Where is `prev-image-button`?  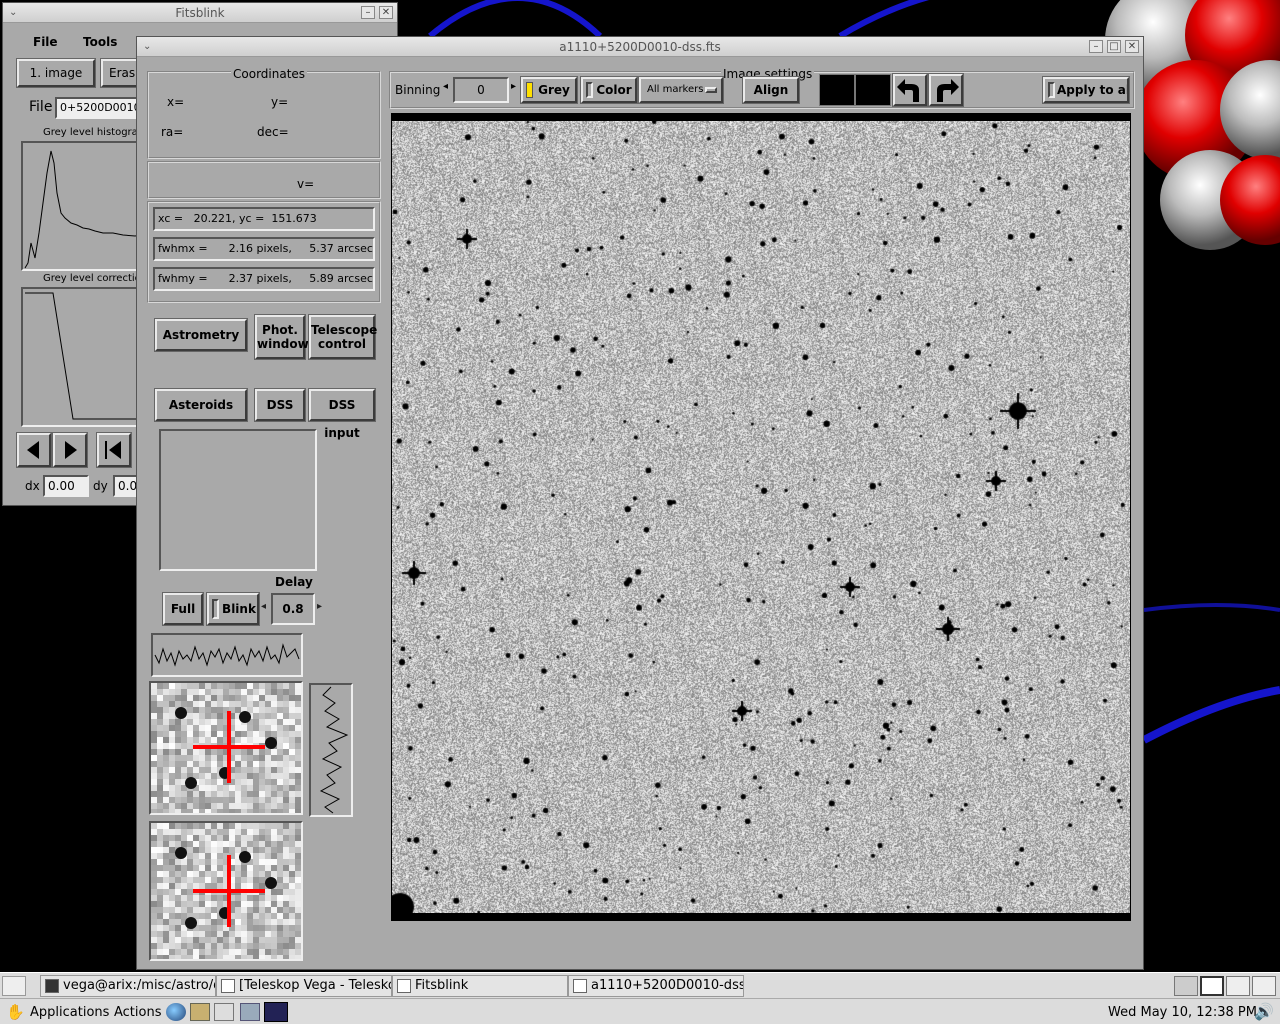 prev-image-button is located at coordinates (34, 450).